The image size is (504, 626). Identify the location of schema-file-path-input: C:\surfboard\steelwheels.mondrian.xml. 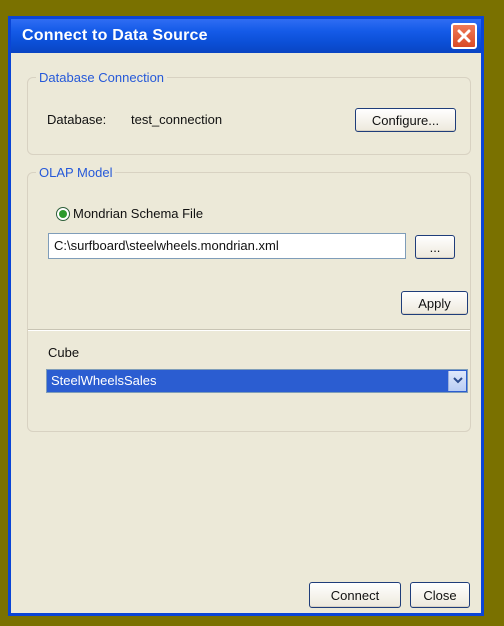
(227, 246).